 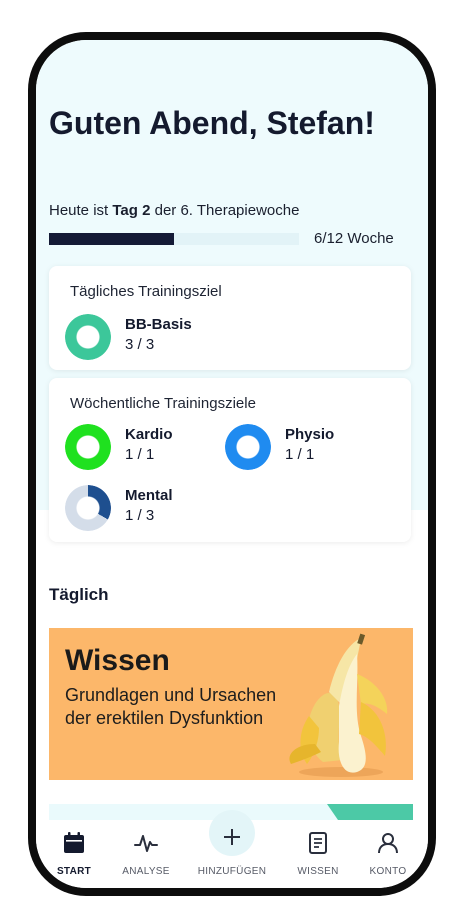 I want to click on week-progress-bar, so click(x=174, y=239).